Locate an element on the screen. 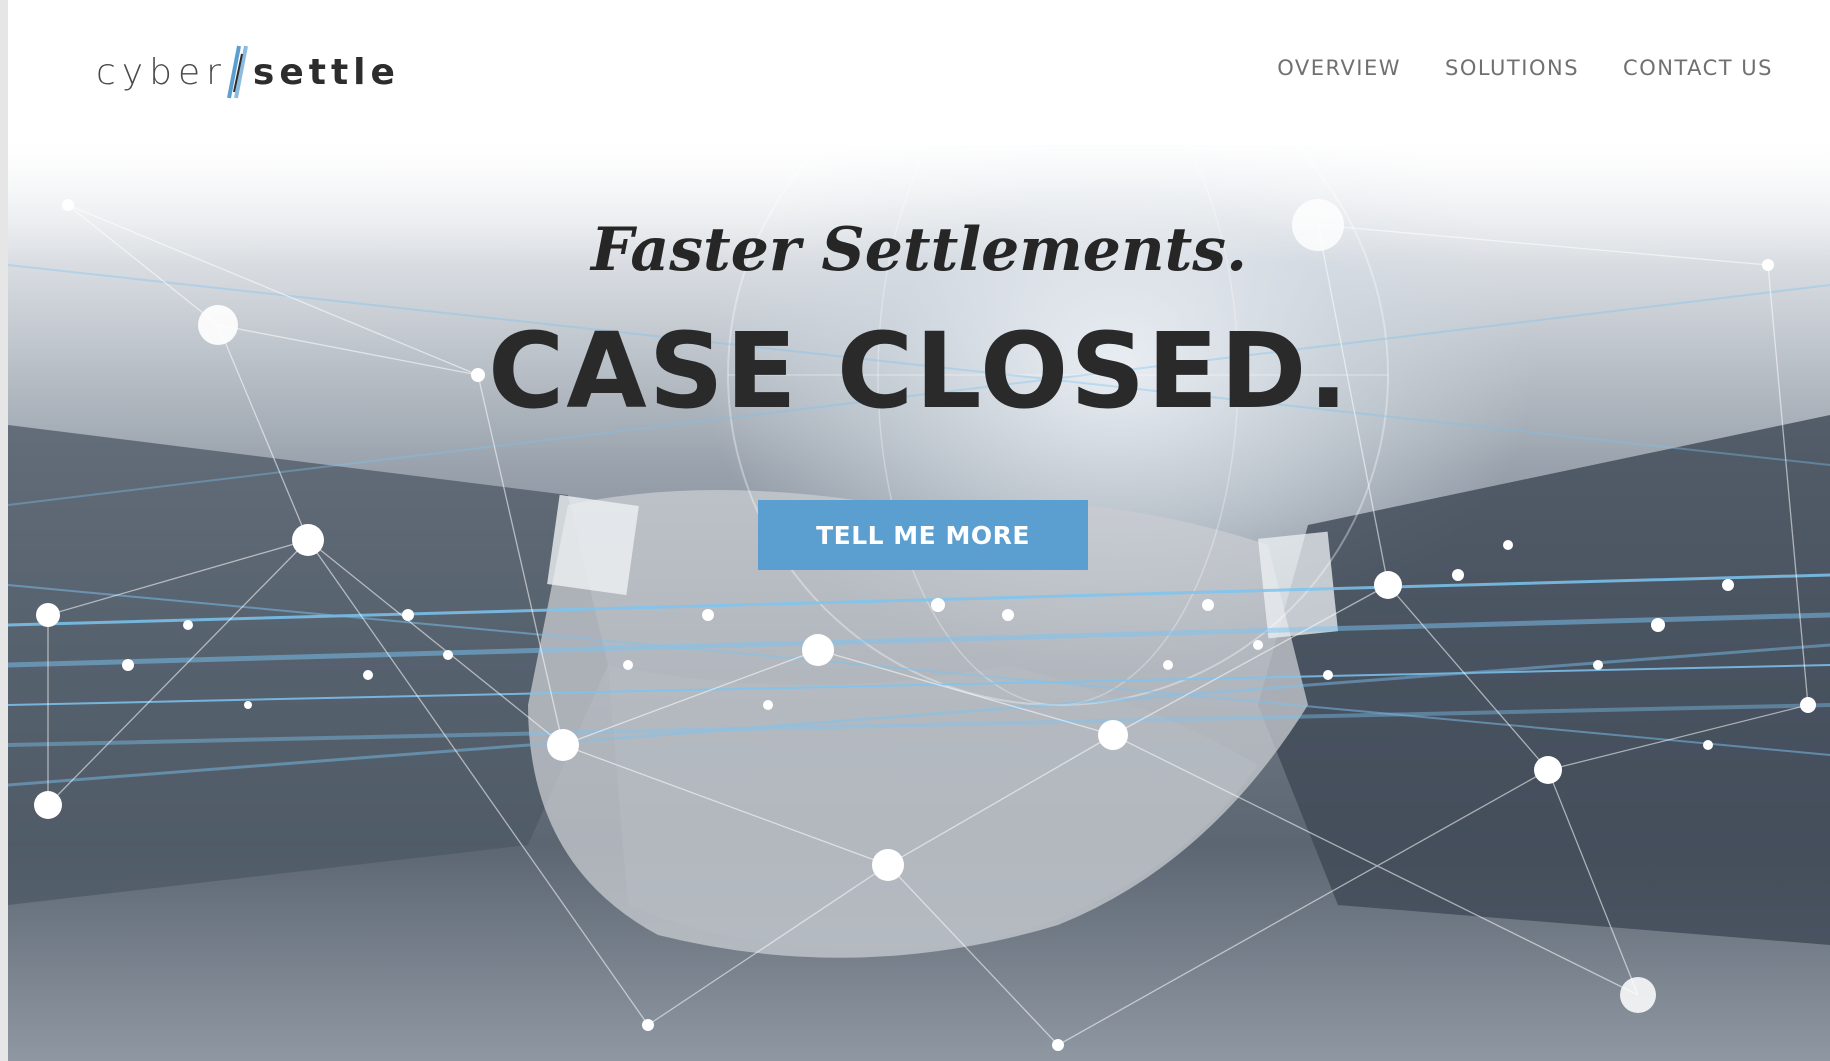 The height and width of the screenshot is (1061, 1830). window-edge is located at coordinates (4, 530).